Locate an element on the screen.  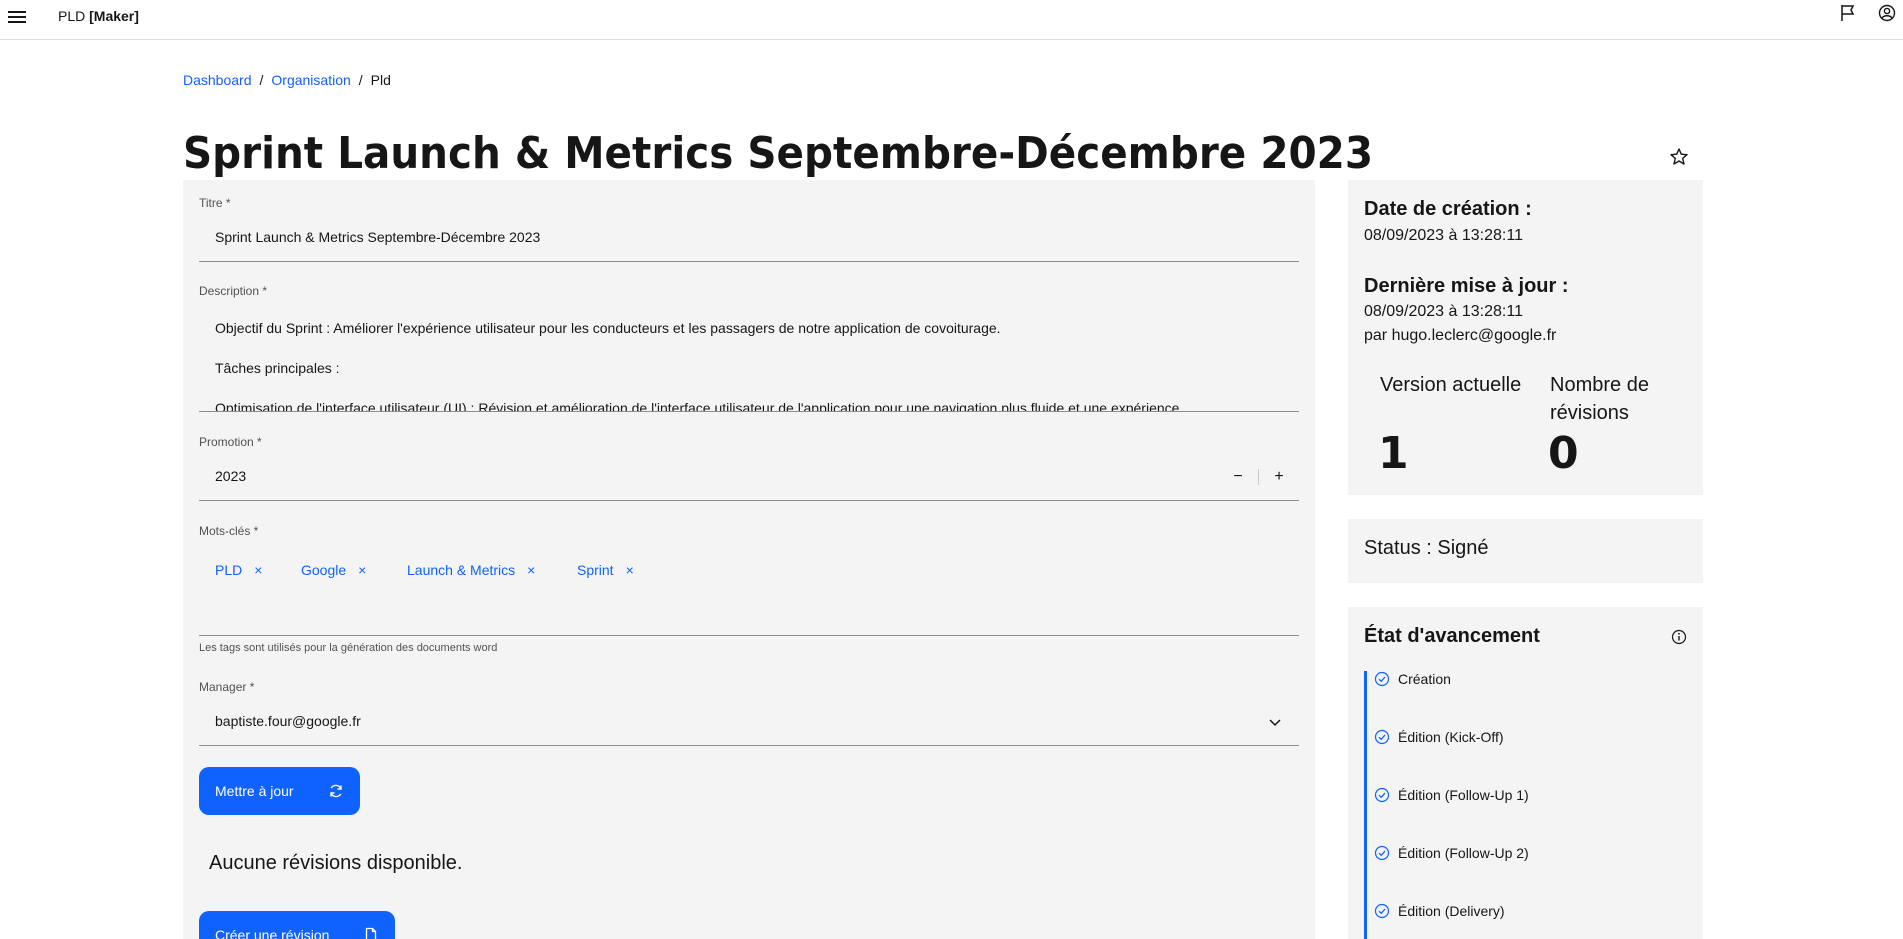
update-button-label: Mettre à jour is located at coordinates (254, 791).